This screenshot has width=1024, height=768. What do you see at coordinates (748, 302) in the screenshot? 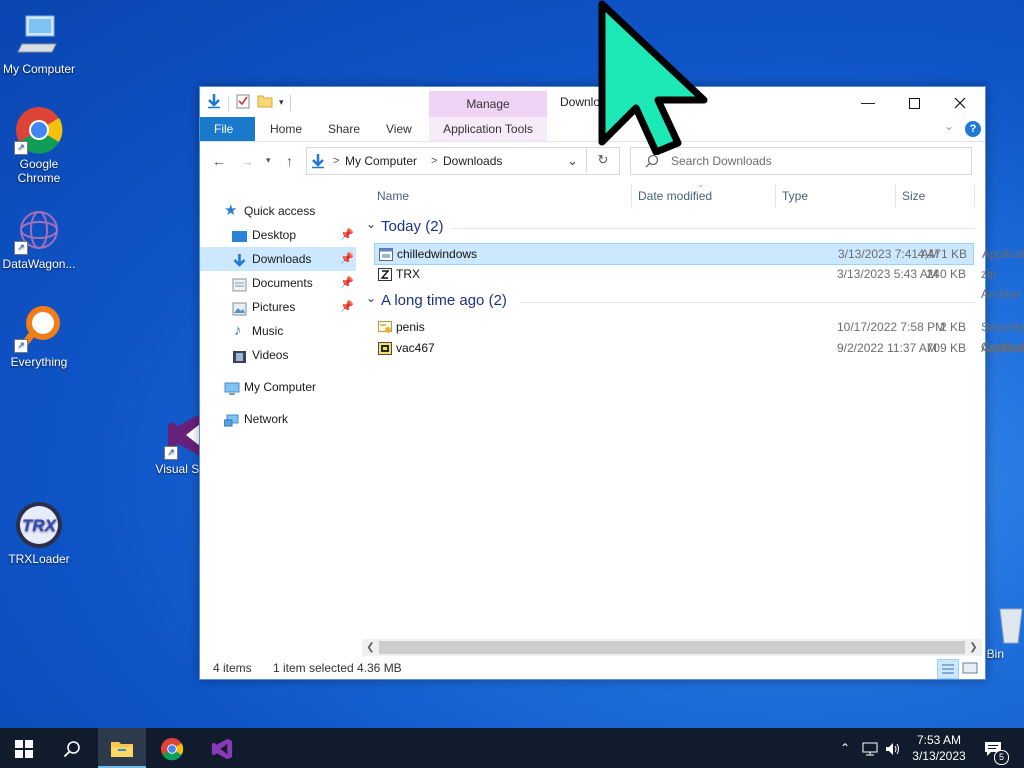
I see `group-divider` at bounding box center [748, 302].